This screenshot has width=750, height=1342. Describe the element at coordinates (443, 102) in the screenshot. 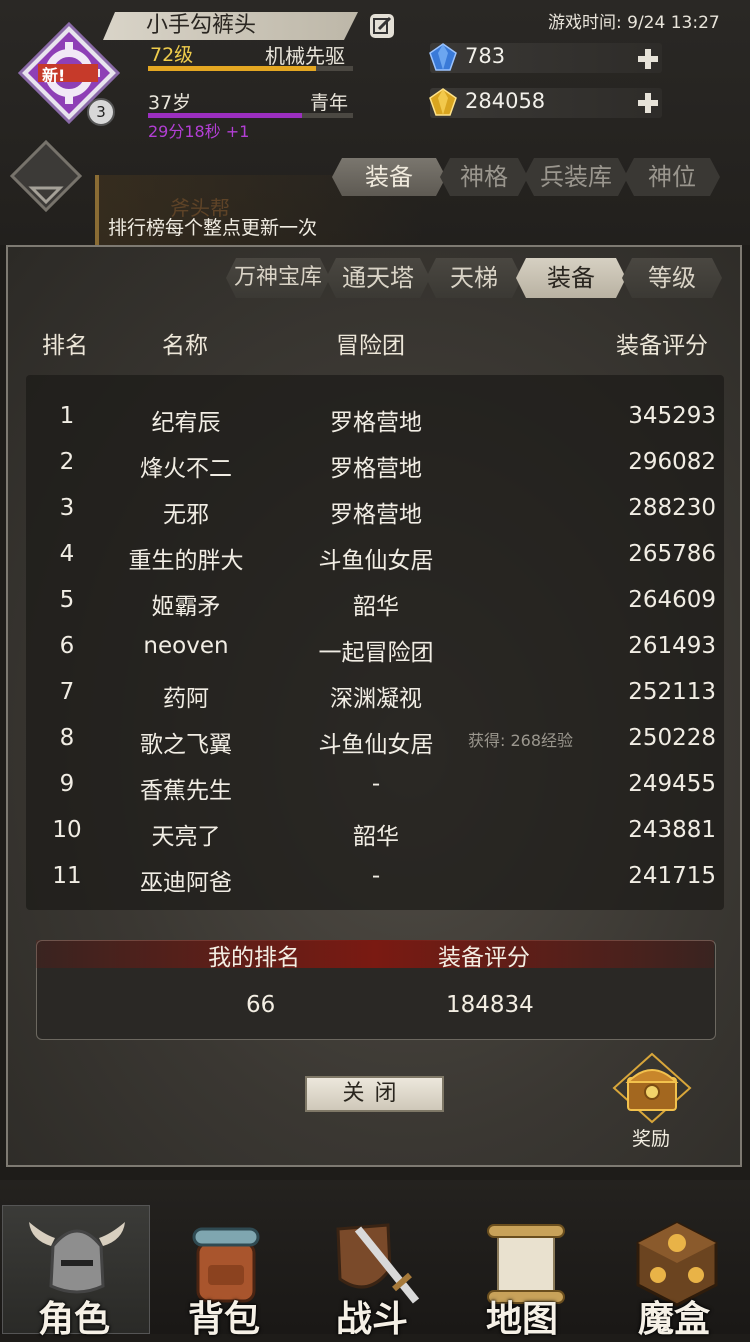

I see `gold-gem-icon` at that location.